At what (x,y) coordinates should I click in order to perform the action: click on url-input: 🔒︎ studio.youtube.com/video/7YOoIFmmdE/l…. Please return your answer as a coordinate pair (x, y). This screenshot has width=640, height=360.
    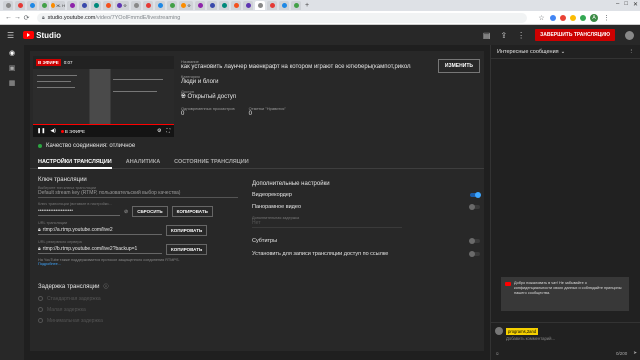
    Looking at the image, I should click on (282, 17).